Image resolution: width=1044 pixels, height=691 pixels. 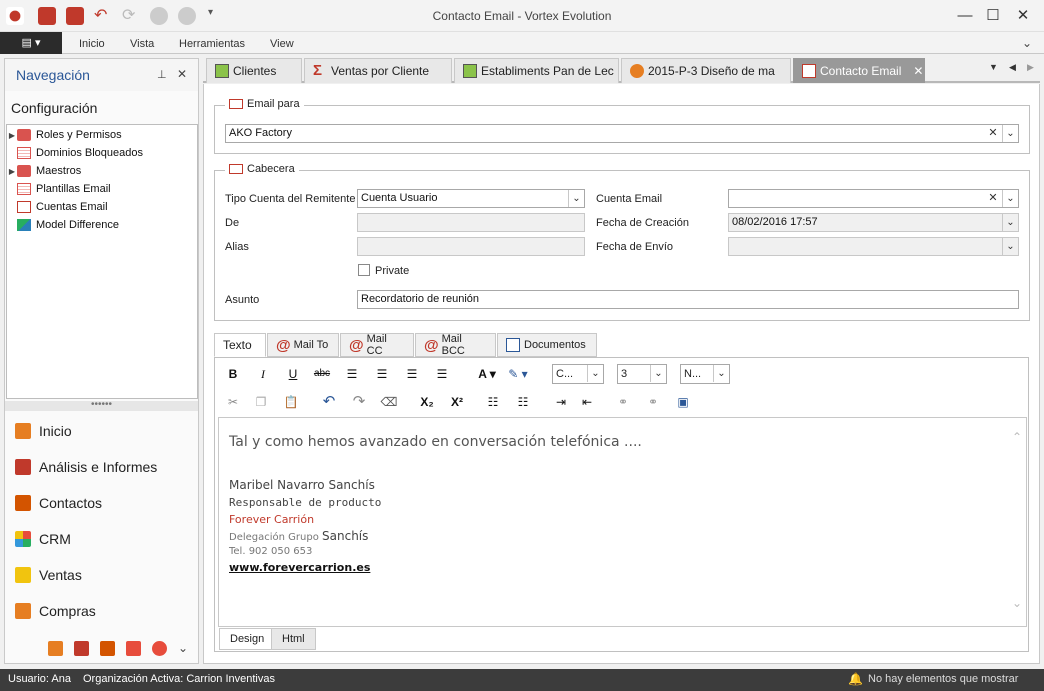 What do you see at coordinates (536, 70) in the screenshot?
I see `tab-establiments: Establiments Pan de Lec` at bounding box center [536, 70].